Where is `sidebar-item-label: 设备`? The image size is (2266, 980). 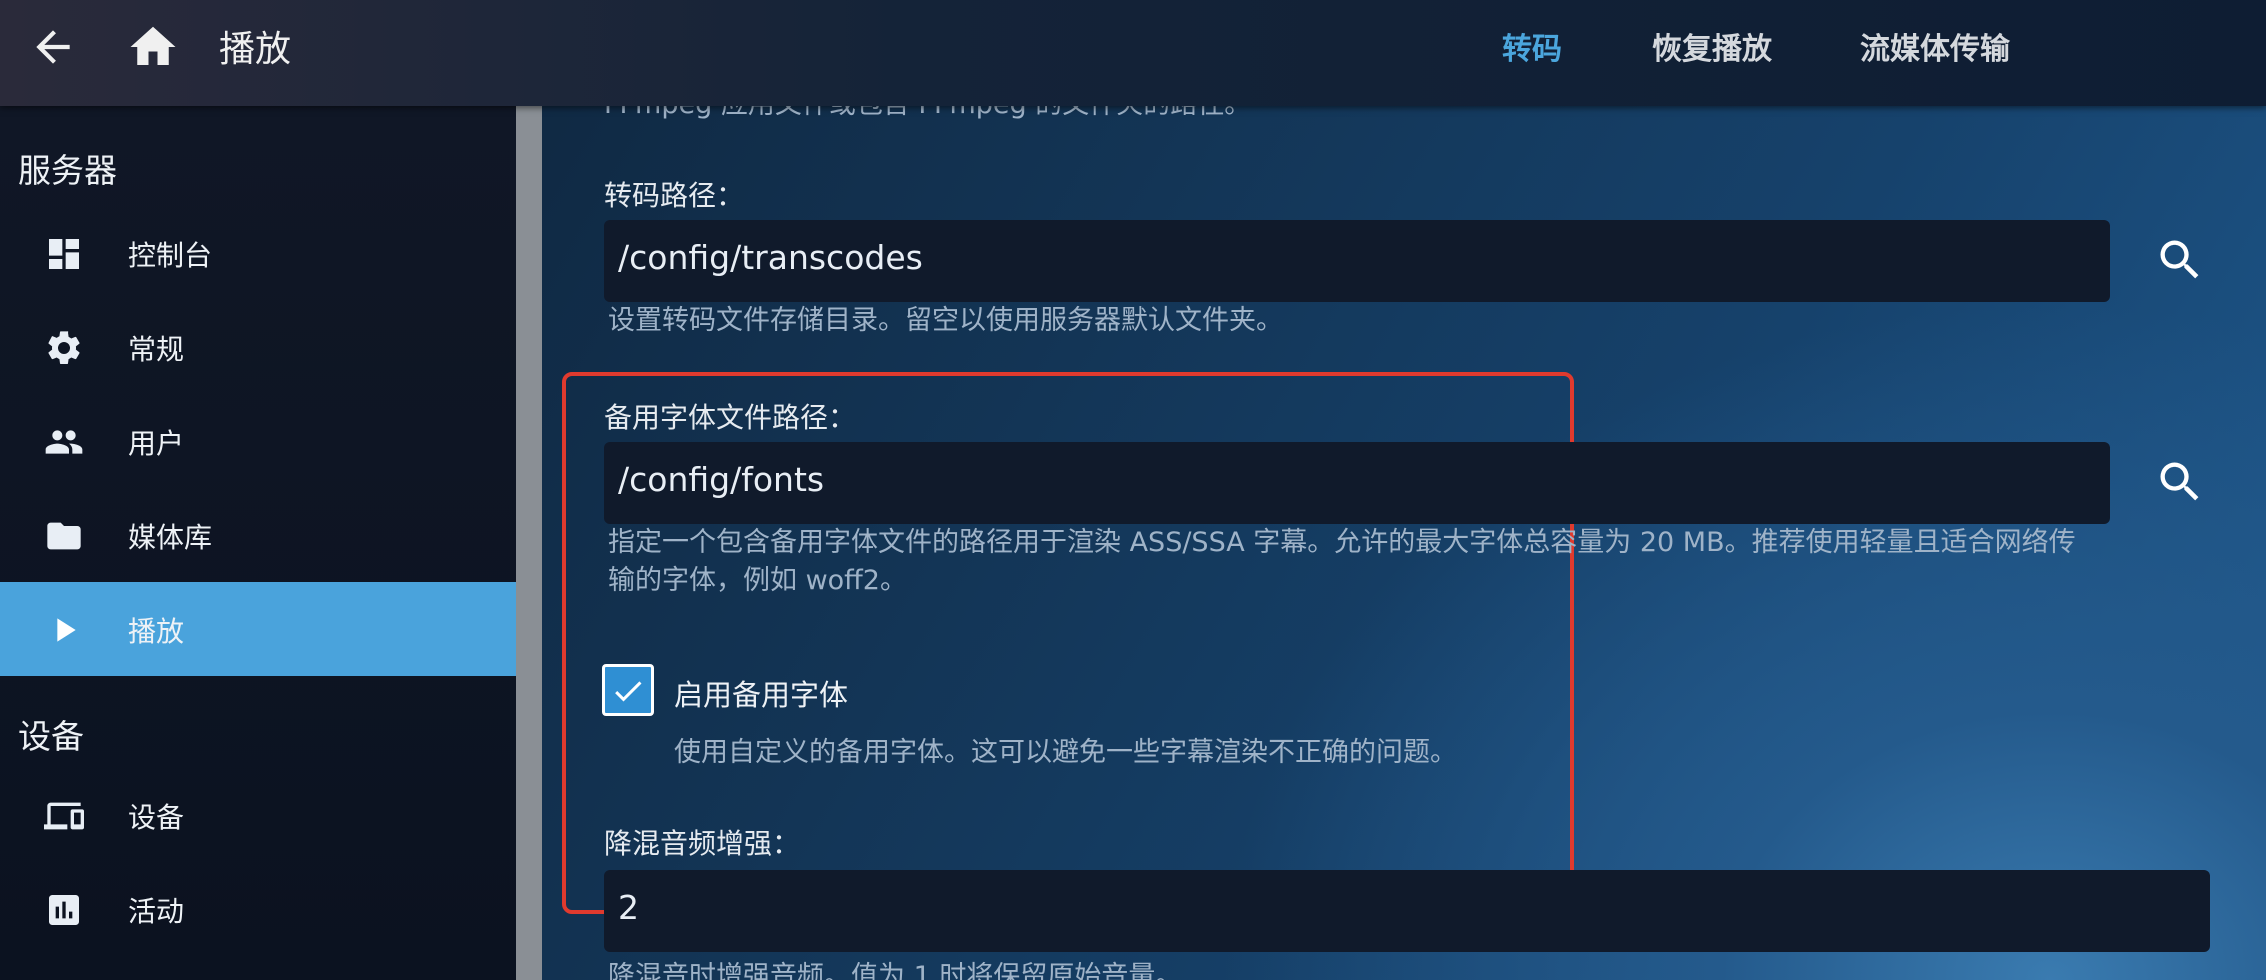 sidebar-item-label: 设备 is located at coordinates (156, 817).